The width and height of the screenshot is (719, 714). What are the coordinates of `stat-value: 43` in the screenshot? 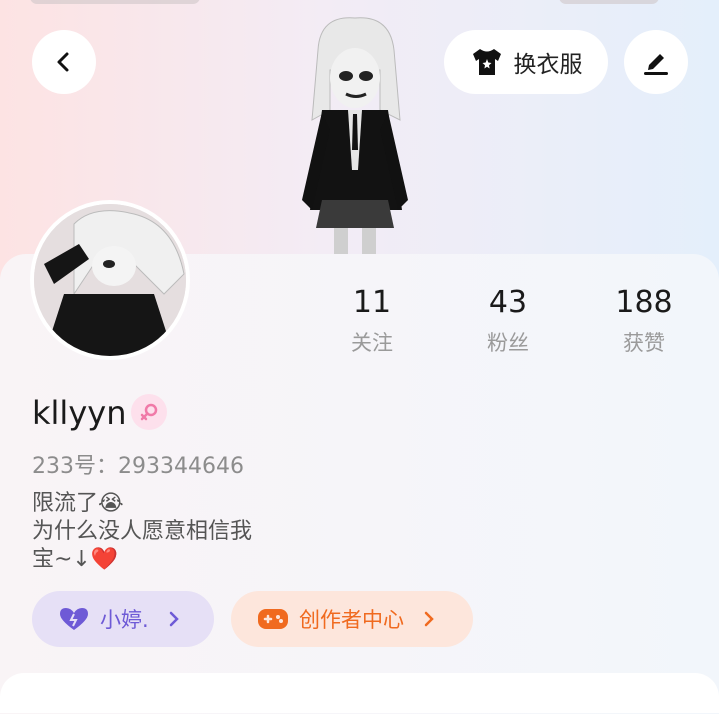 It's located at (508, 302).